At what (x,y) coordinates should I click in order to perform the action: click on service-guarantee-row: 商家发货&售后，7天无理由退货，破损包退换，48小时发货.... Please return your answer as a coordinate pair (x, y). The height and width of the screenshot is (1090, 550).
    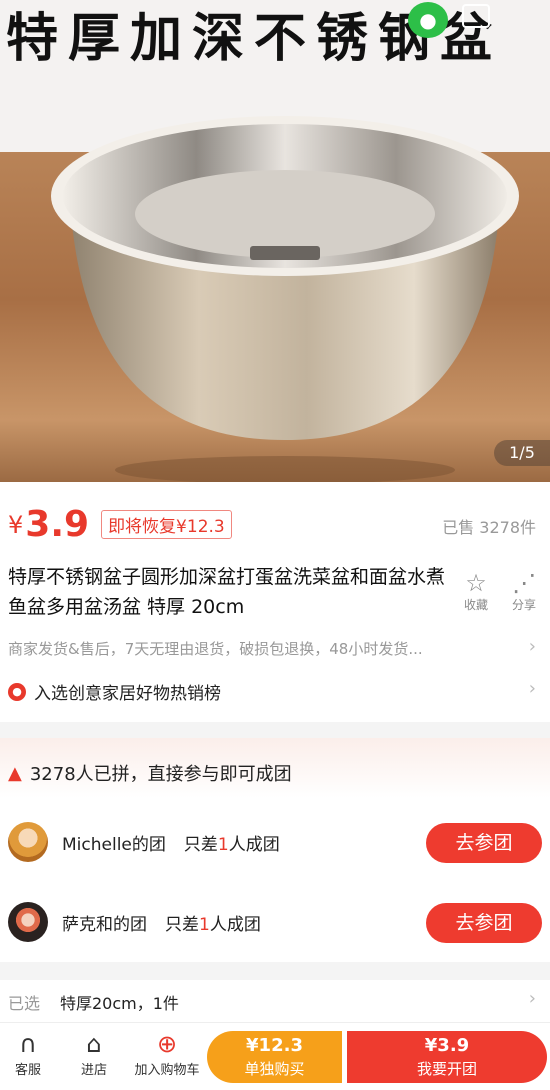
    Looking at the image, I should click on (263, 648).